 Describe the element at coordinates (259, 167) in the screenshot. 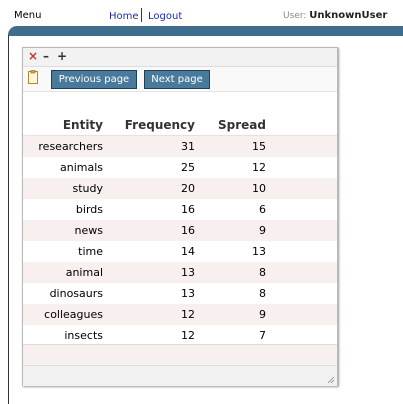

I see `cell-spread: 12` at that location.